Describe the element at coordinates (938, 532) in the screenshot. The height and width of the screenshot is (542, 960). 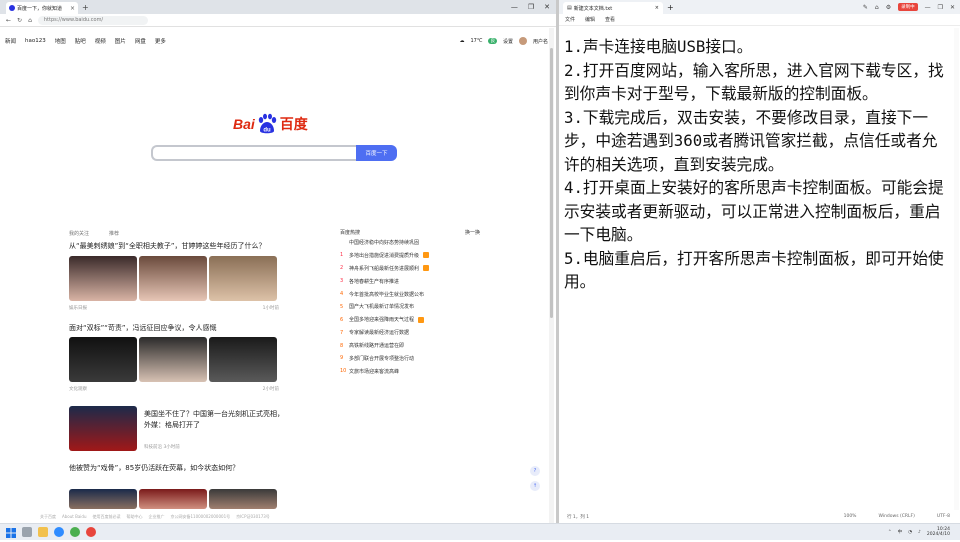
I see `clock: 10:24 2024/4/10` at that location.